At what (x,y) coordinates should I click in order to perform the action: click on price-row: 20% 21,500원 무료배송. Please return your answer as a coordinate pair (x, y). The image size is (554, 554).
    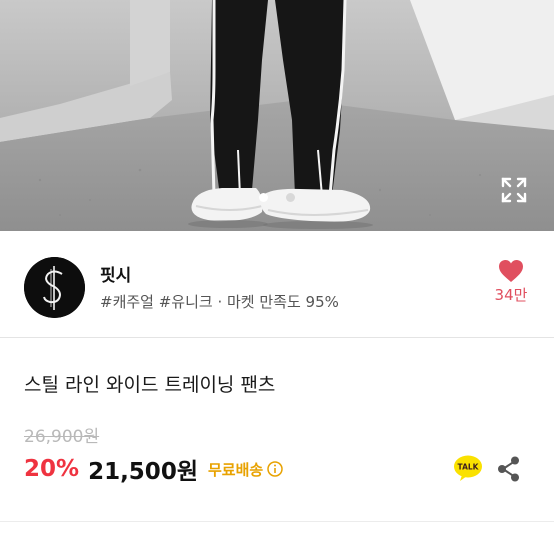
    Looking at the image, I should click on (153, 469).